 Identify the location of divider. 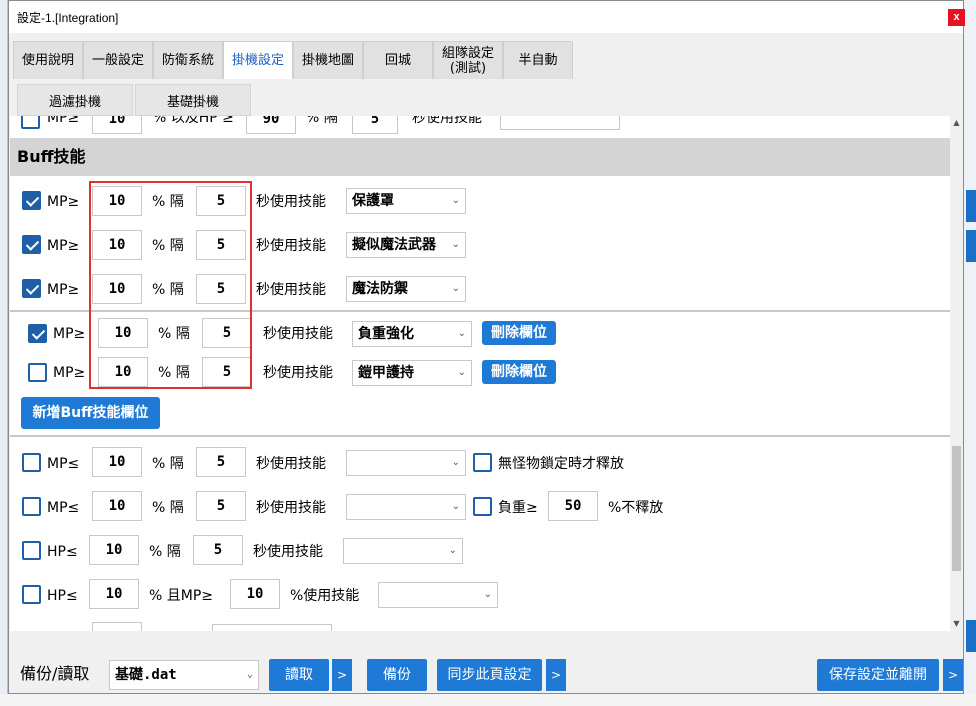
(480, 436).